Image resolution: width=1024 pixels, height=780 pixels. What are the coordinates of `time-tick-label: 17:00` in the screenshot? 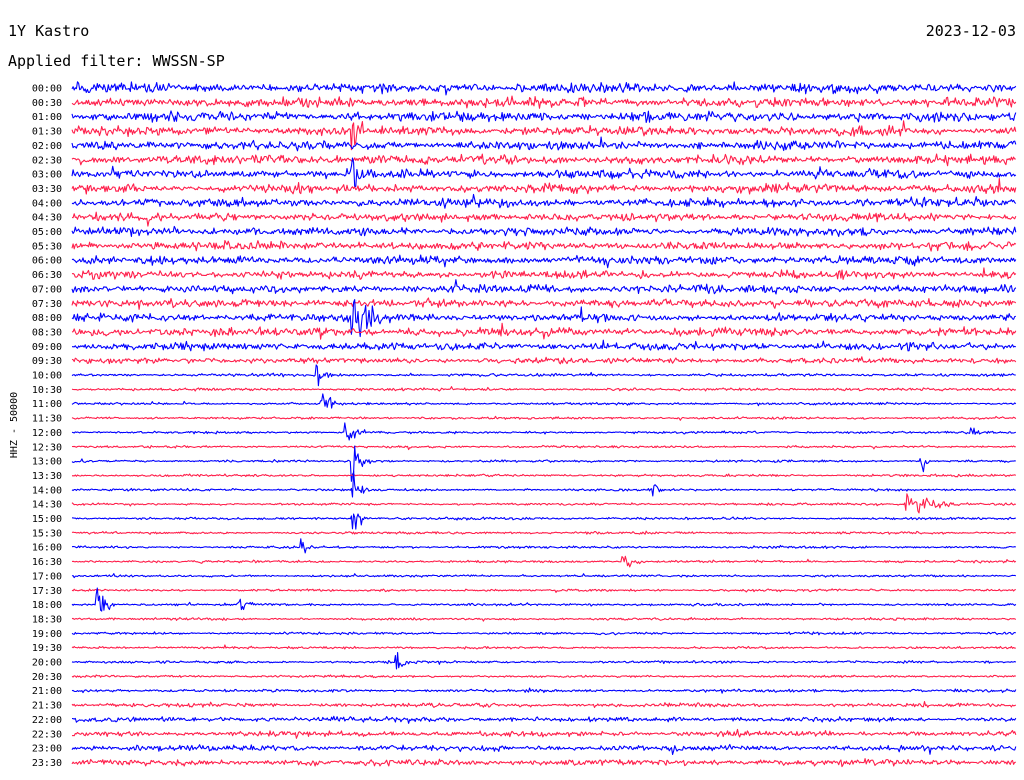 It's located at (47, 576).